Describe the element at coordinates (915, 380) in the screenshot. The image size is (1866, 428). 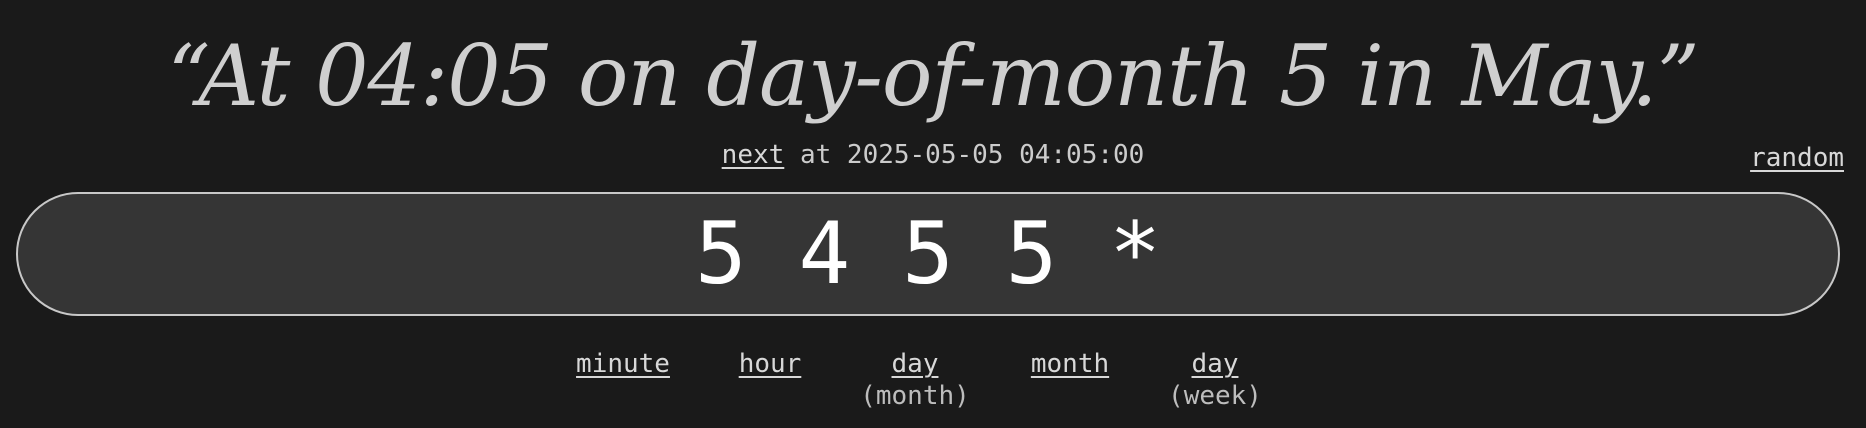
I see `day-of-month-field-label: day (month)` at that location.